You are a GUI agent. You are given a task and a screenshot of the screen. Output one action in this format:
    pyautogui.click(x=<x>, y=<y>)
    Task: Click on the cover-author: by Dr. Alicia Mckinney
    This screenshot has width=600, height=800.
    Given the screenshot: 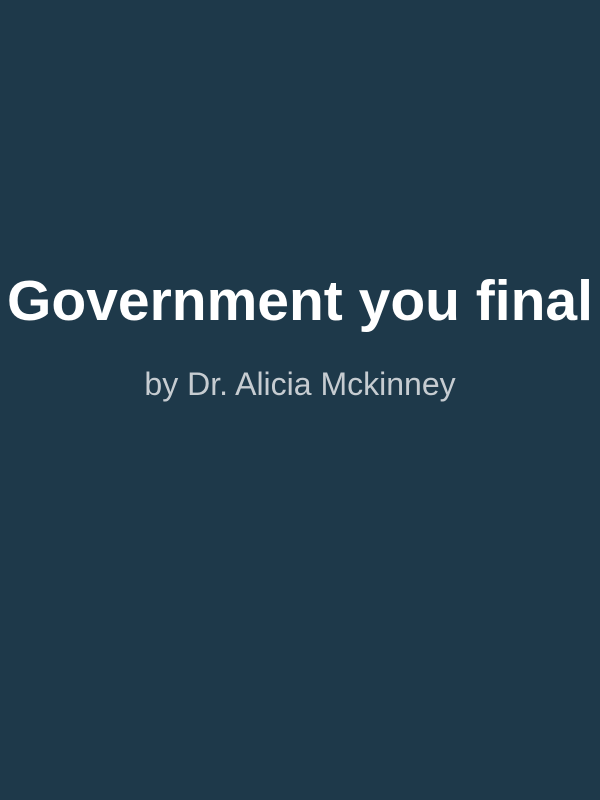 What is the action you would take?
    pyautogui.click(x=300, y=384)
    